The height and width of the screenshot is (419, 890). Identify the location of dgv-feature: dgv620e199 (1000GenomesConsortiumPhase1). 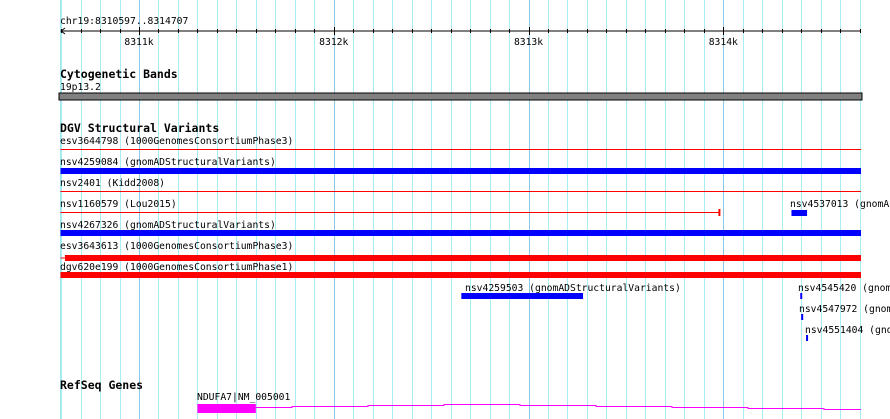
(460, 270).